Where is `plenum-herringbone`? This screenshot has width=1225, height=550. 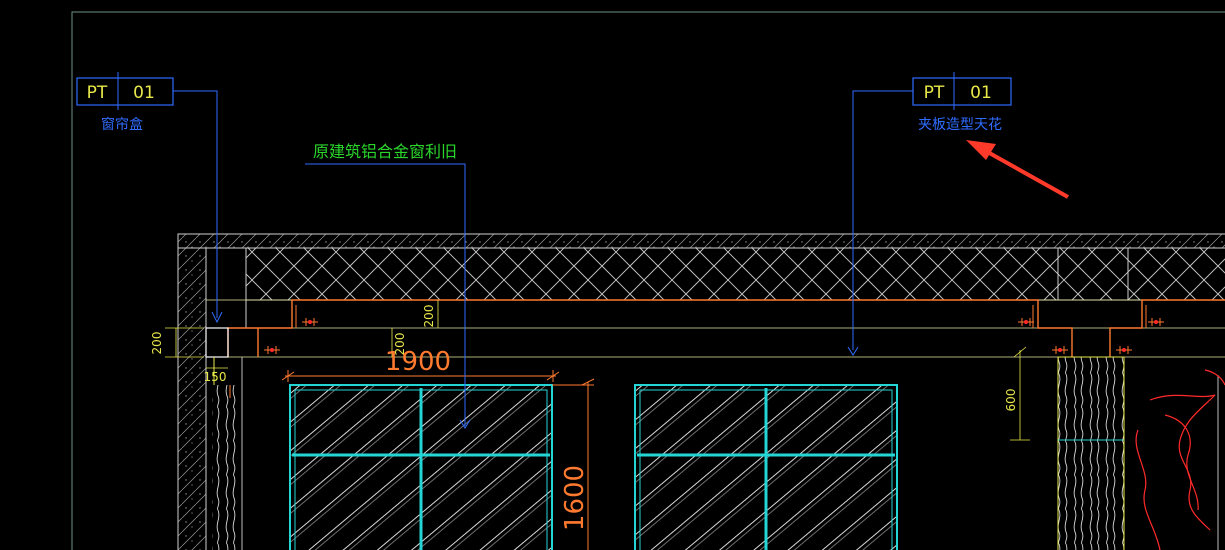 plenum-herringbone is located at coordinates (652, 274).